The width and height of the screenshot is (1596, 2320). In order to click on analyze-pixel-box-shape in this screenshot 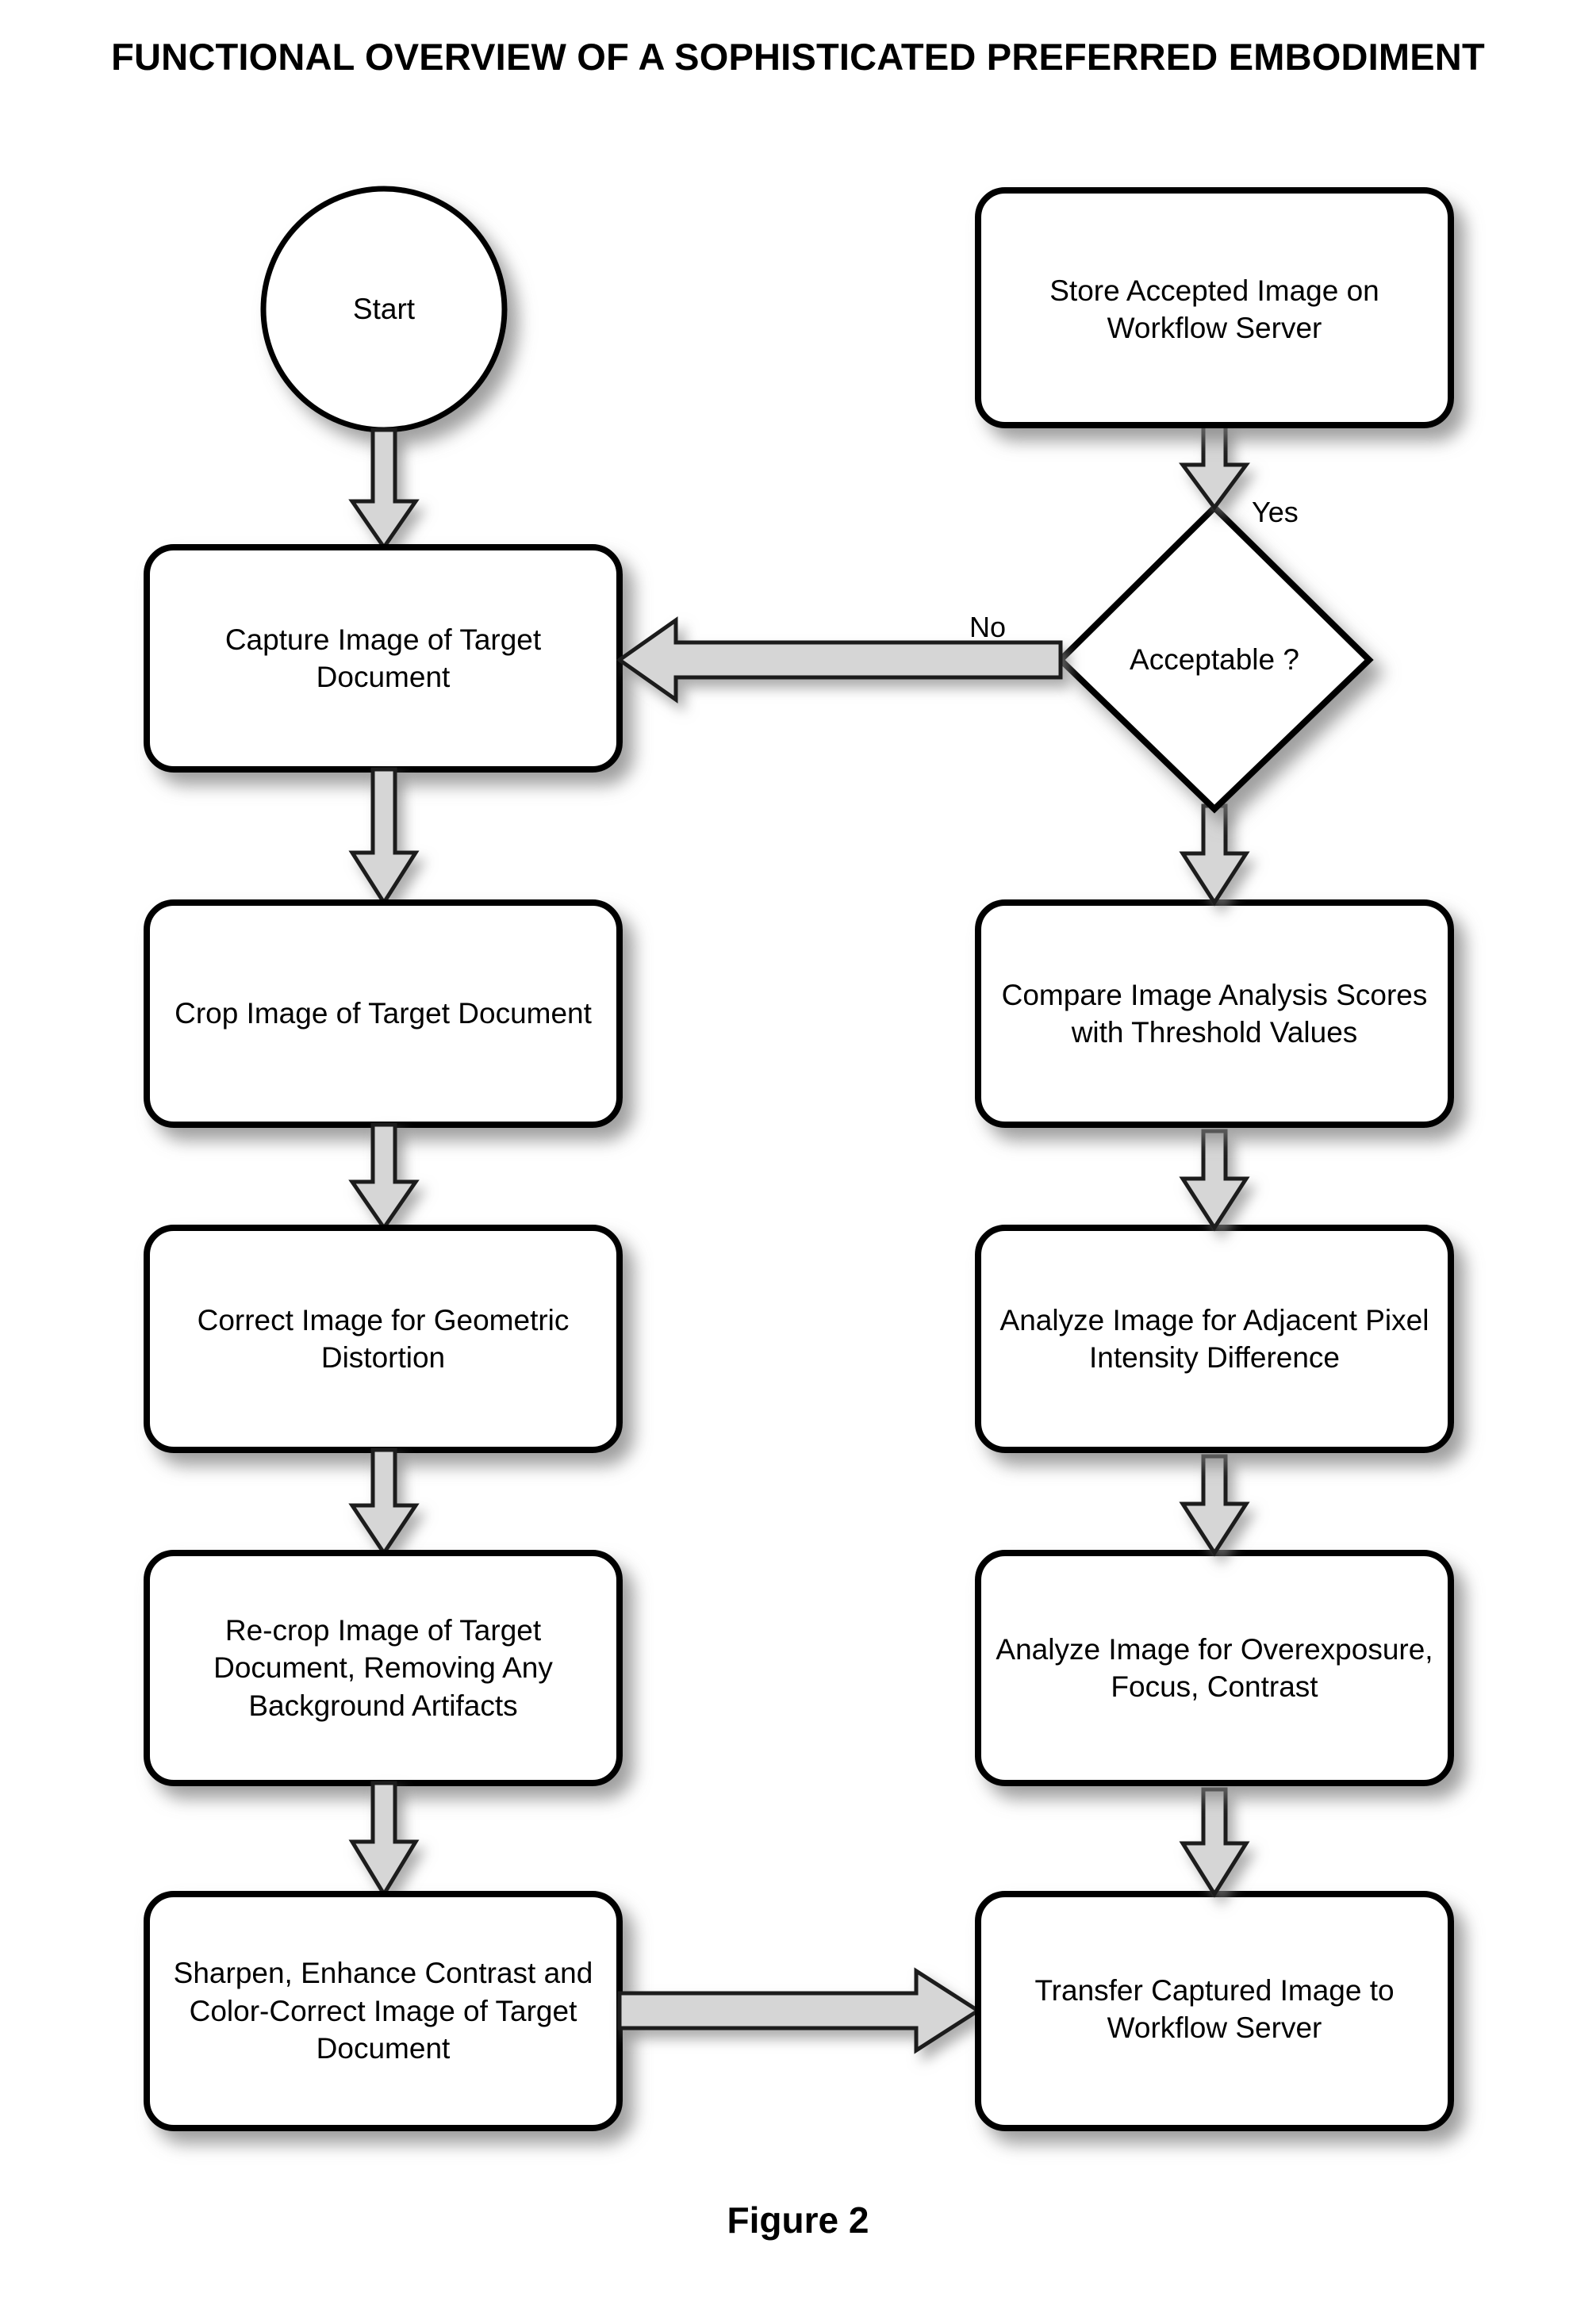, I will do `click(1214, 1339)`.